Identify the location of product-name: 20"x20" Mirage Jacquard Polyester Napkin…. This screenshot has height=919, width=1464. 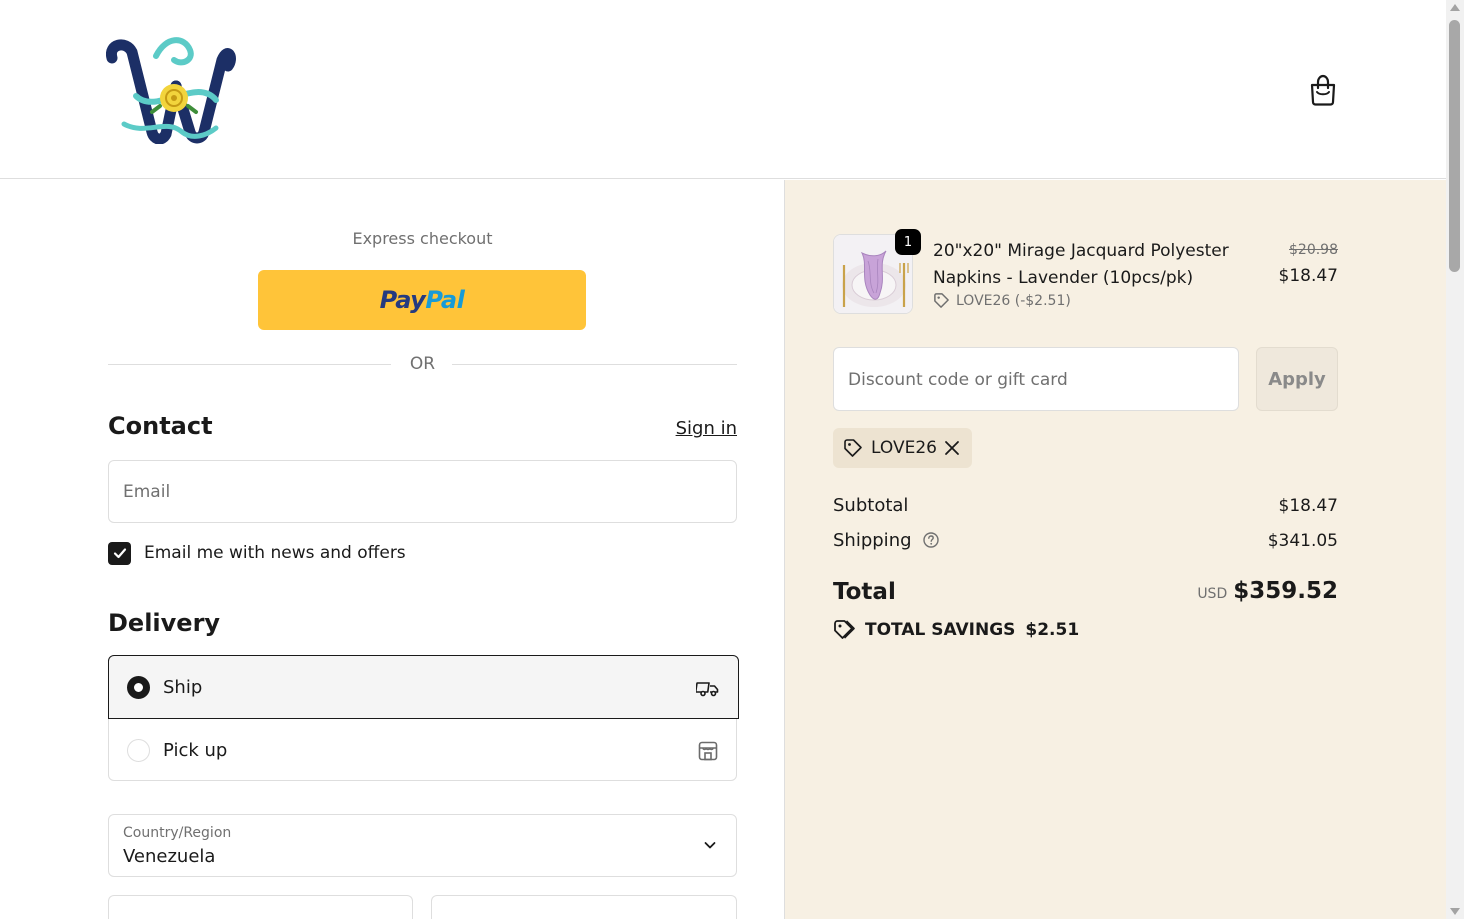
(1081, 264).